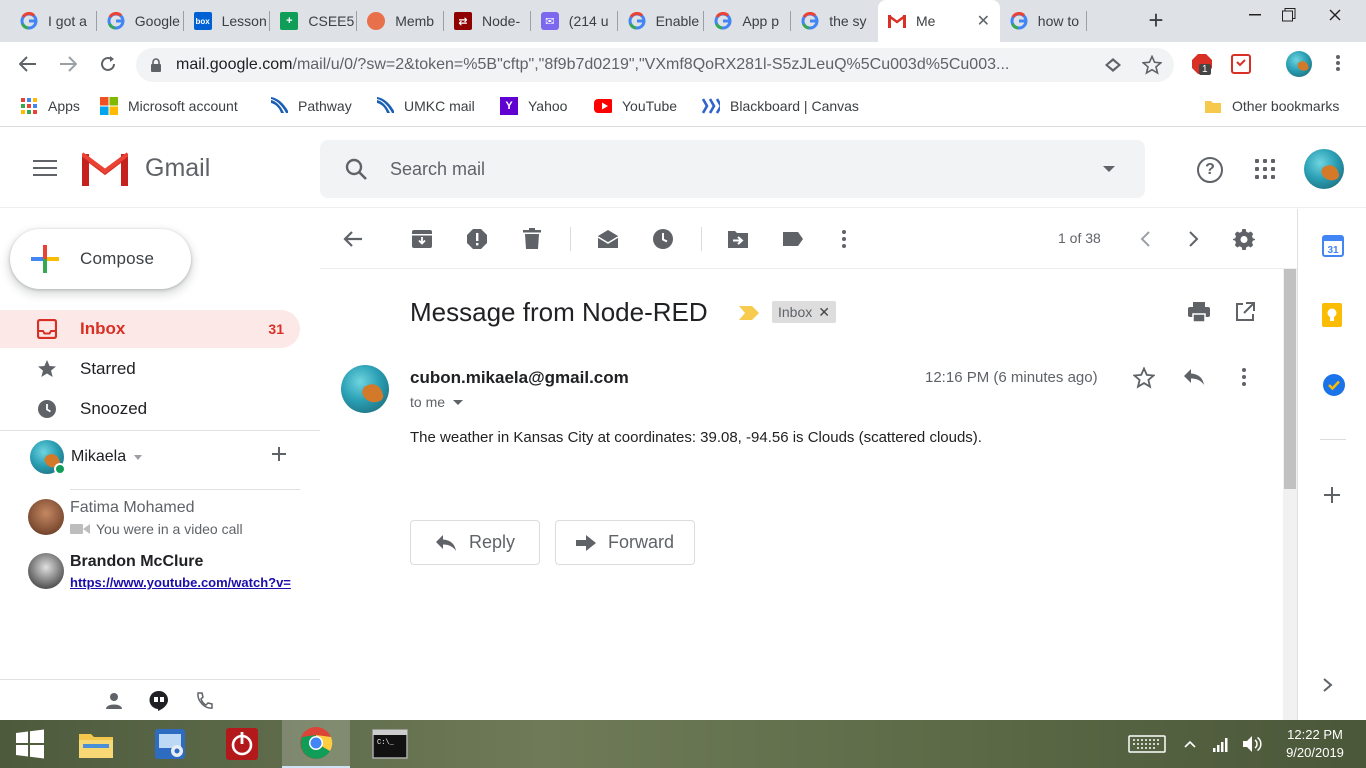  Describe the element at coordinates (1043, 21) in the screenshot. I see `browser-tab: how to` at that location.